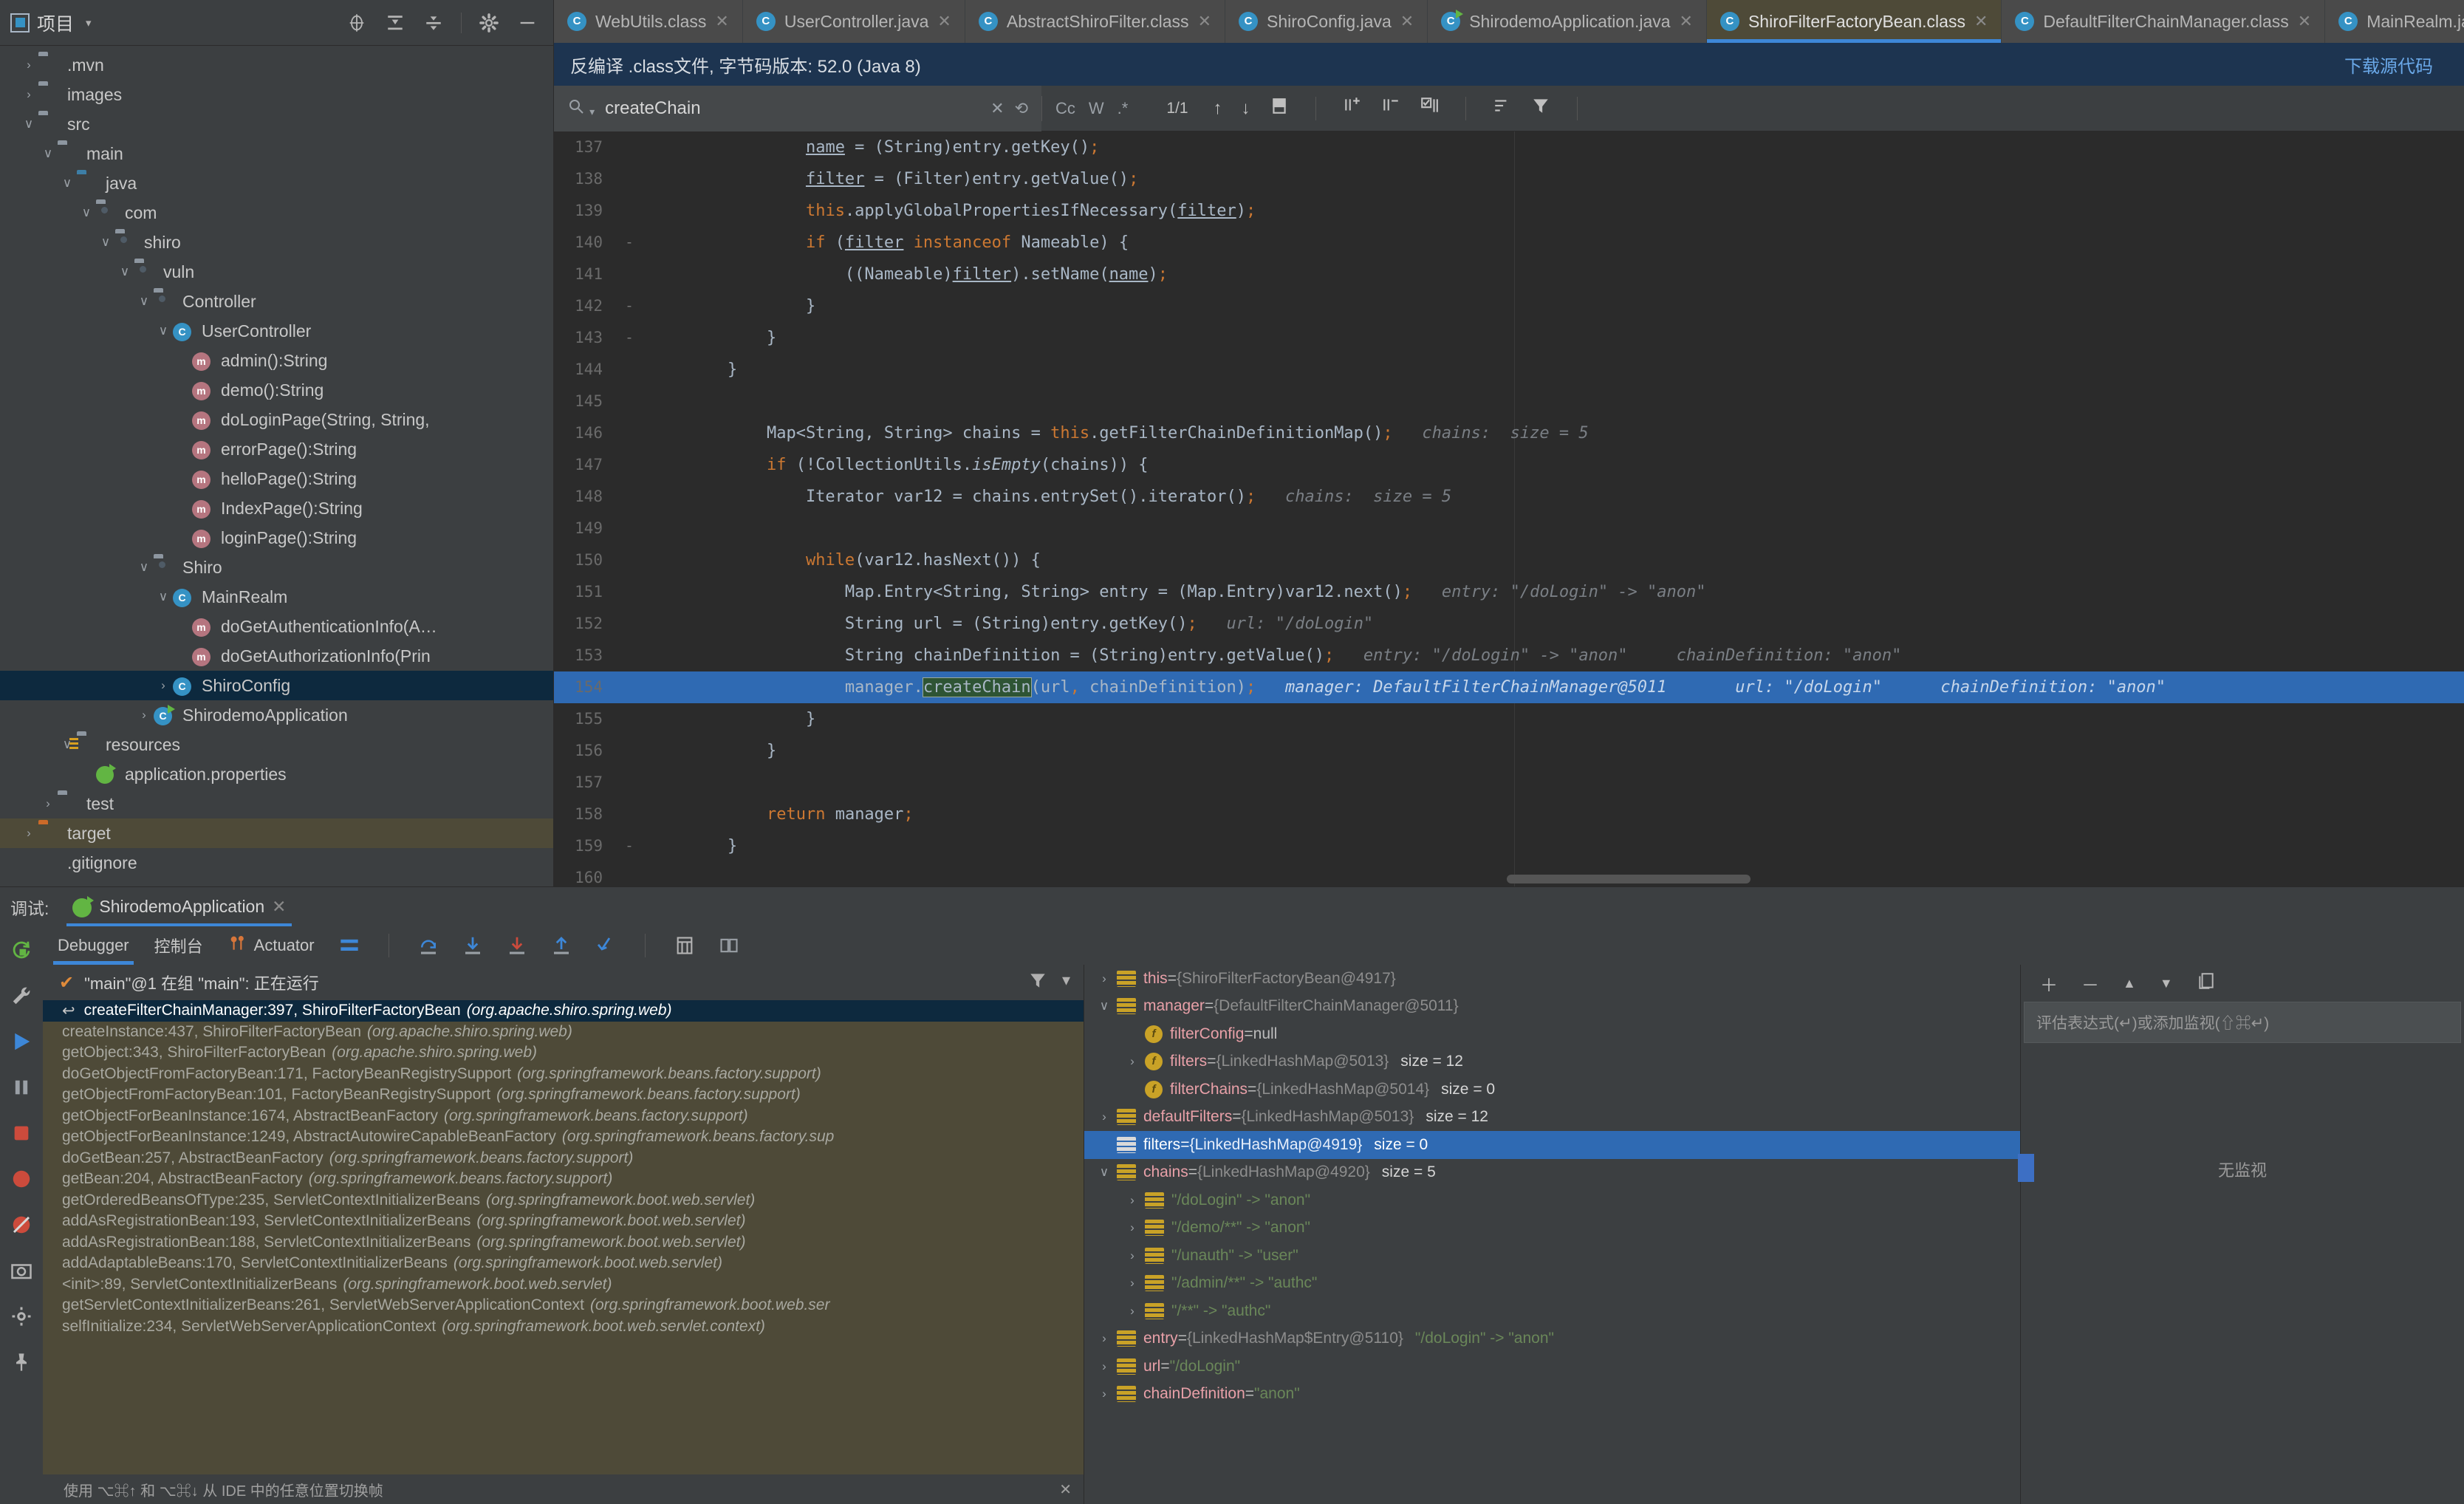  I want to click on variable-row: › "/unauth" -> "user", so click(1552, 1256).